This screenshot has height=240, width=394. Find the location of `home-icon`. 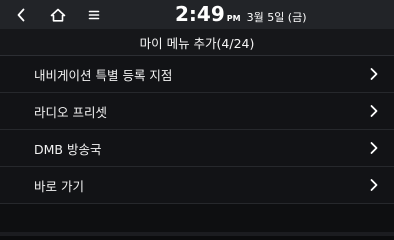

home-icon is located at coordinates (58, 15).